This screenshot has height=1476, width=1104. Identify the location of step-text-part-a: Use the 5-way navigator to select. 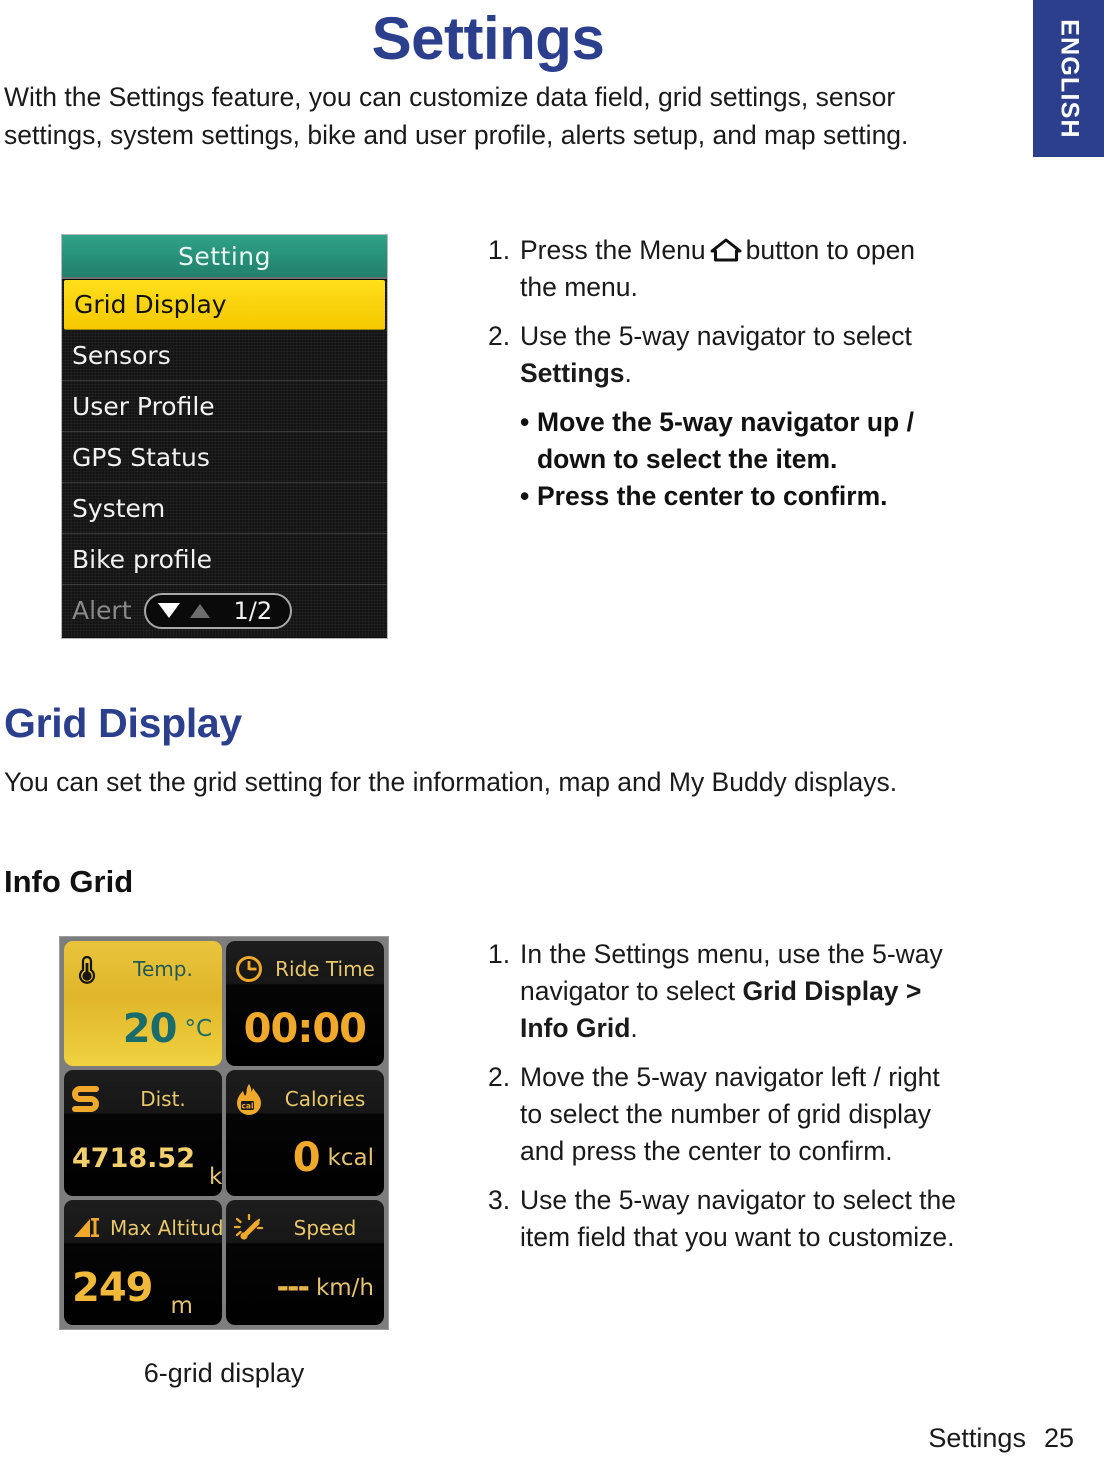
(716, 336).